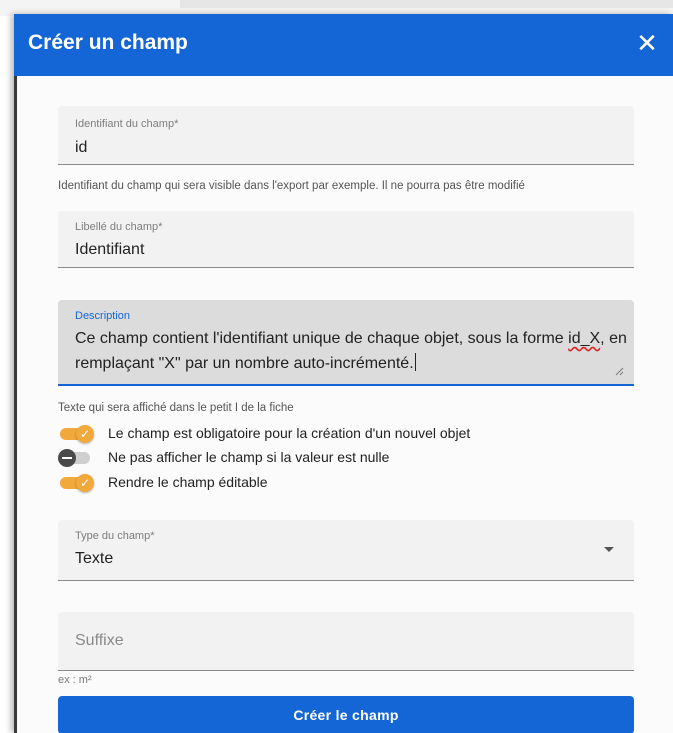  What do you see at coordinates (346, 239) in the screenshot?
I see `label-field: Libellé du champ* Identifiant` at bounding box center [346, 239].